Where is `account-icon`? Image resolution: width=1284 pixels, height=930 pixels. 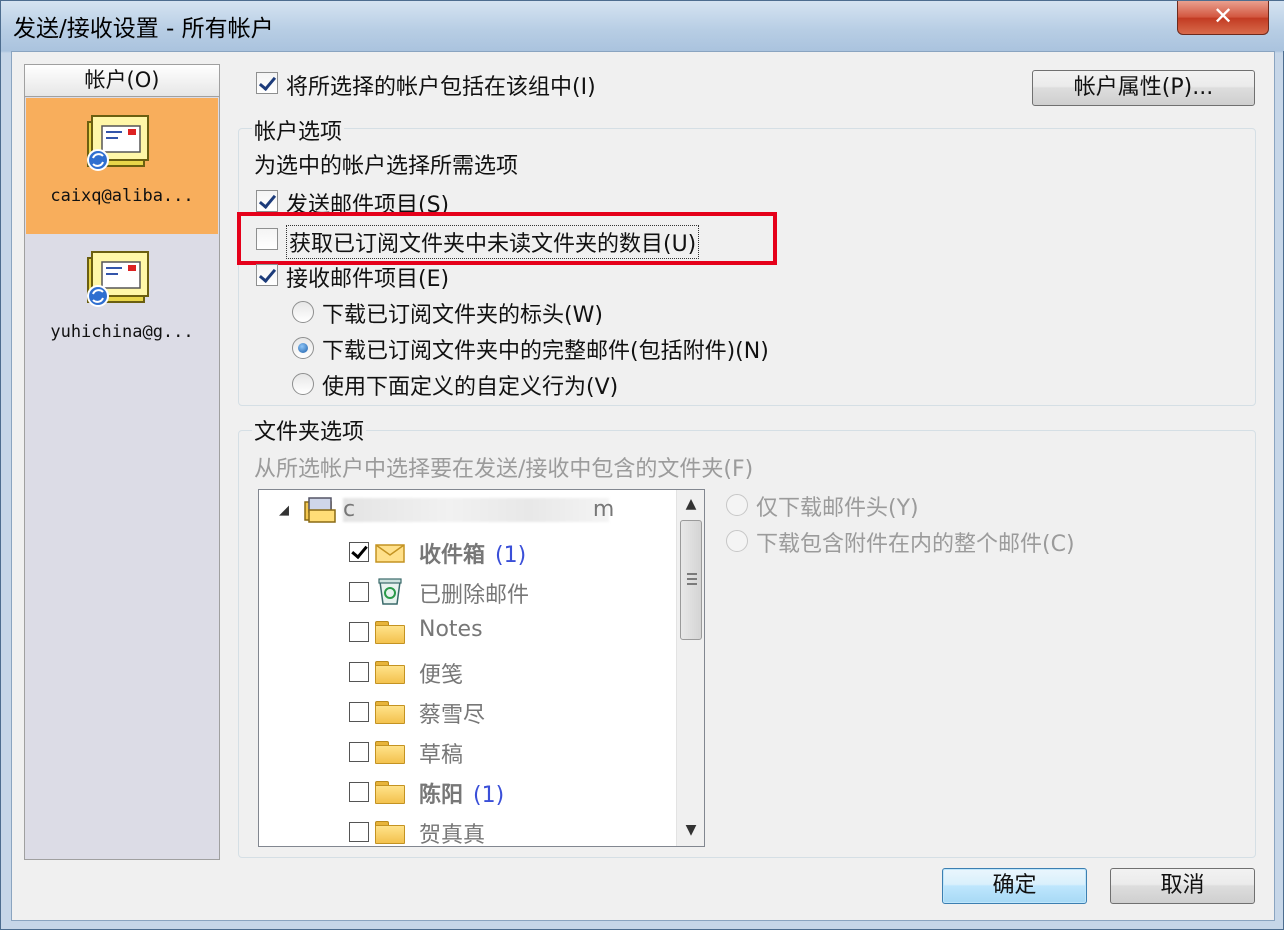 account-icon is located at coordinates (320, 510).